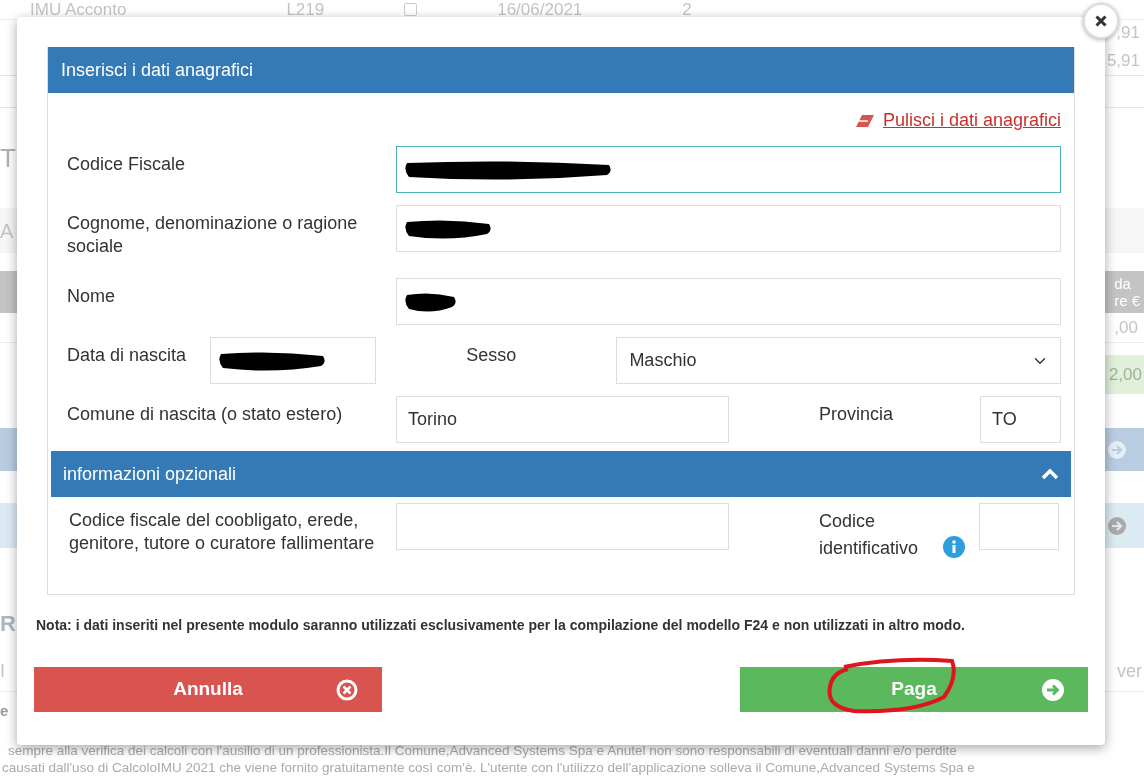 This screenshot has height=781, width=1144. Describe the element at coordinates (1129, 671) in the screenshot. I see `label-text: ver` at that location.